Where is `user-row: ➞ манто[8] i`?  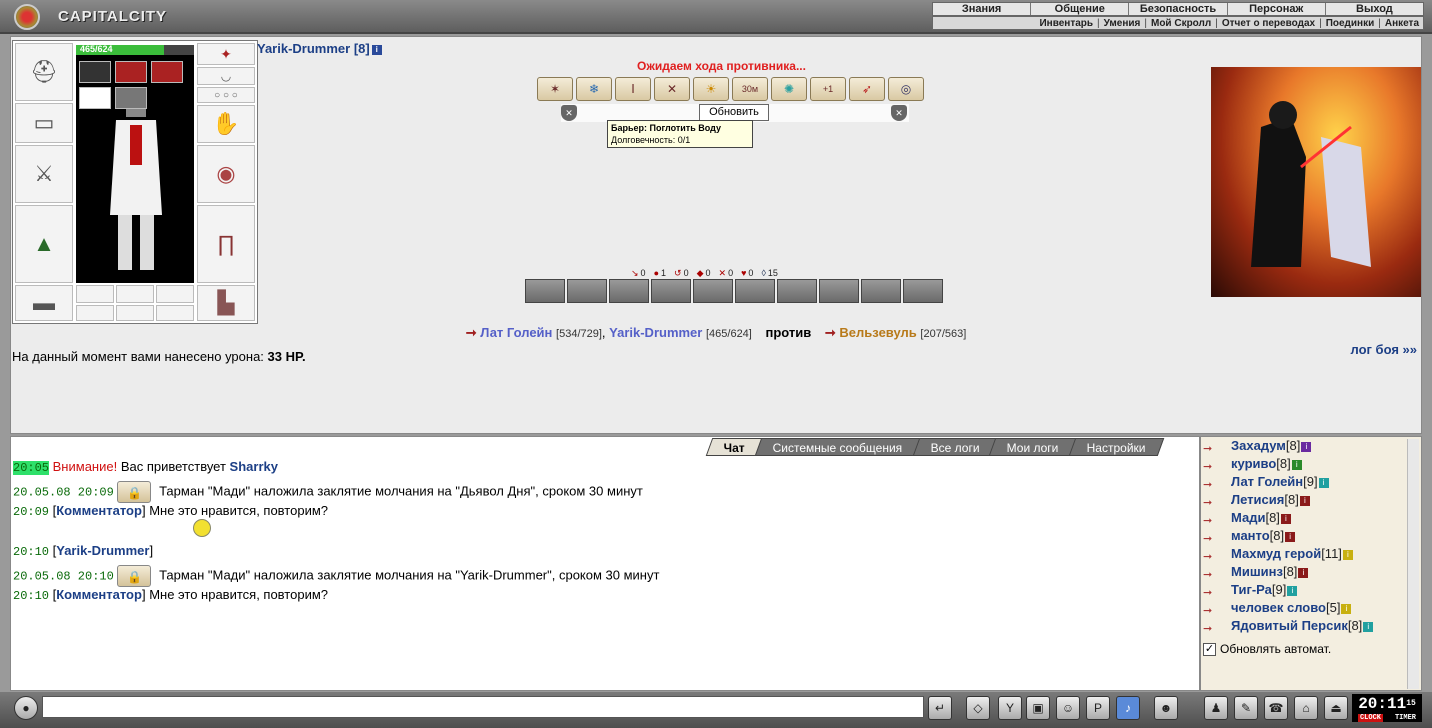 user-row: ➞ манто[8] i is located at coordinates (1304, 536).